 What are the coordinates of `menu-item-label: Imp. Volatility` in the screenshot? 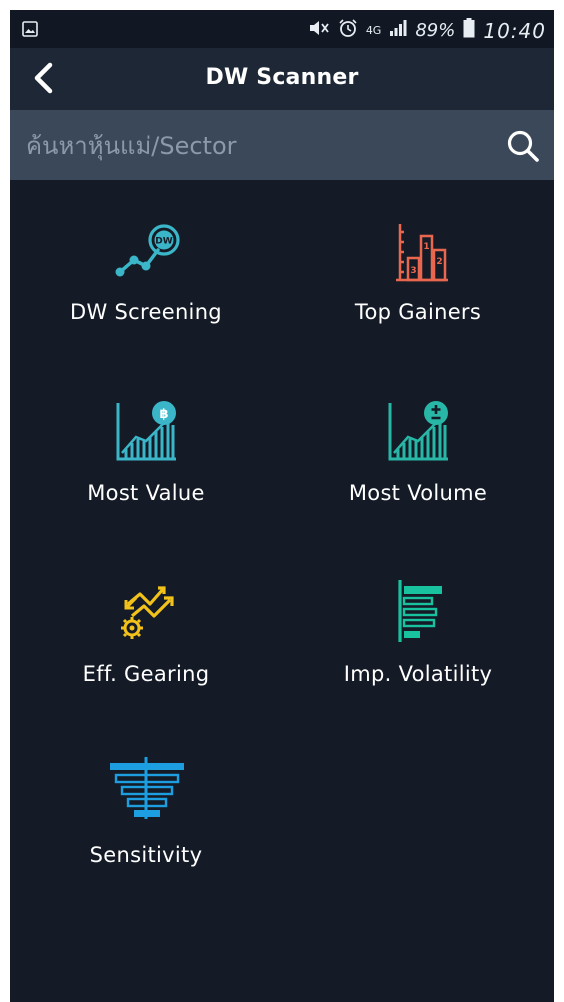 It's located at (418, 674).